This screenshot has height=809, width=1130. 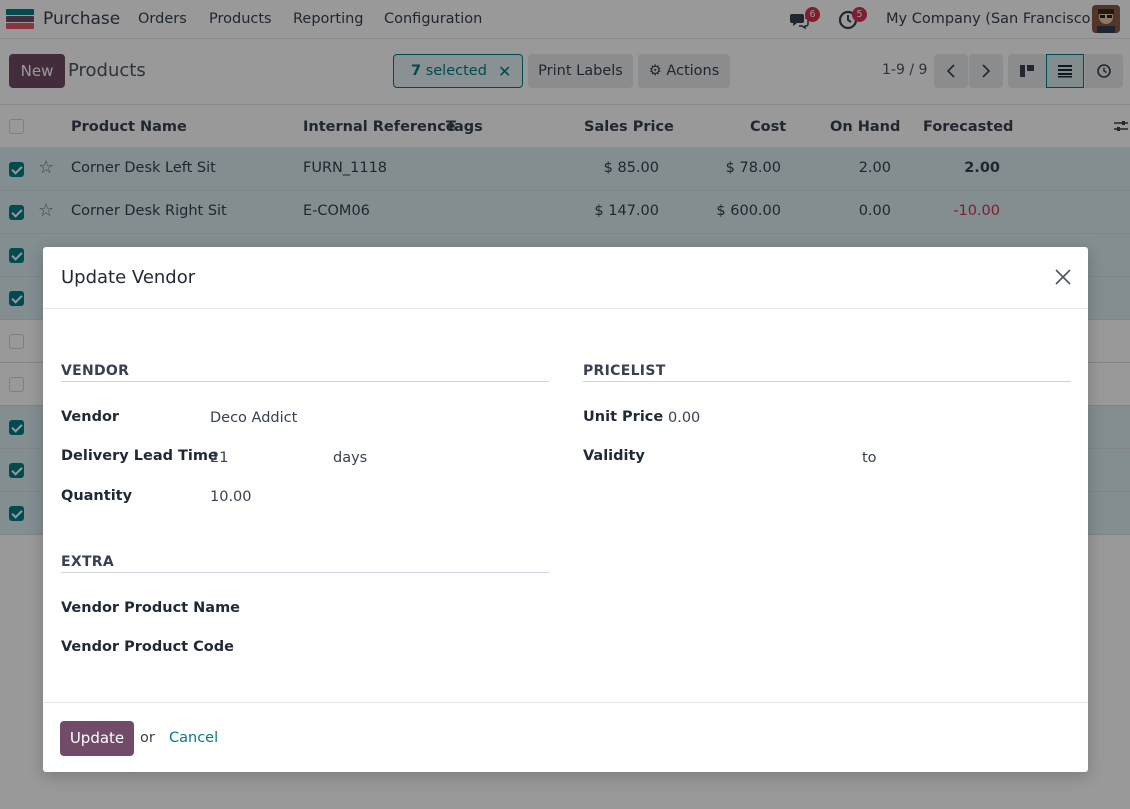 I want to click on vendor-section-title: VENDOR, so click(x=95, y=371).